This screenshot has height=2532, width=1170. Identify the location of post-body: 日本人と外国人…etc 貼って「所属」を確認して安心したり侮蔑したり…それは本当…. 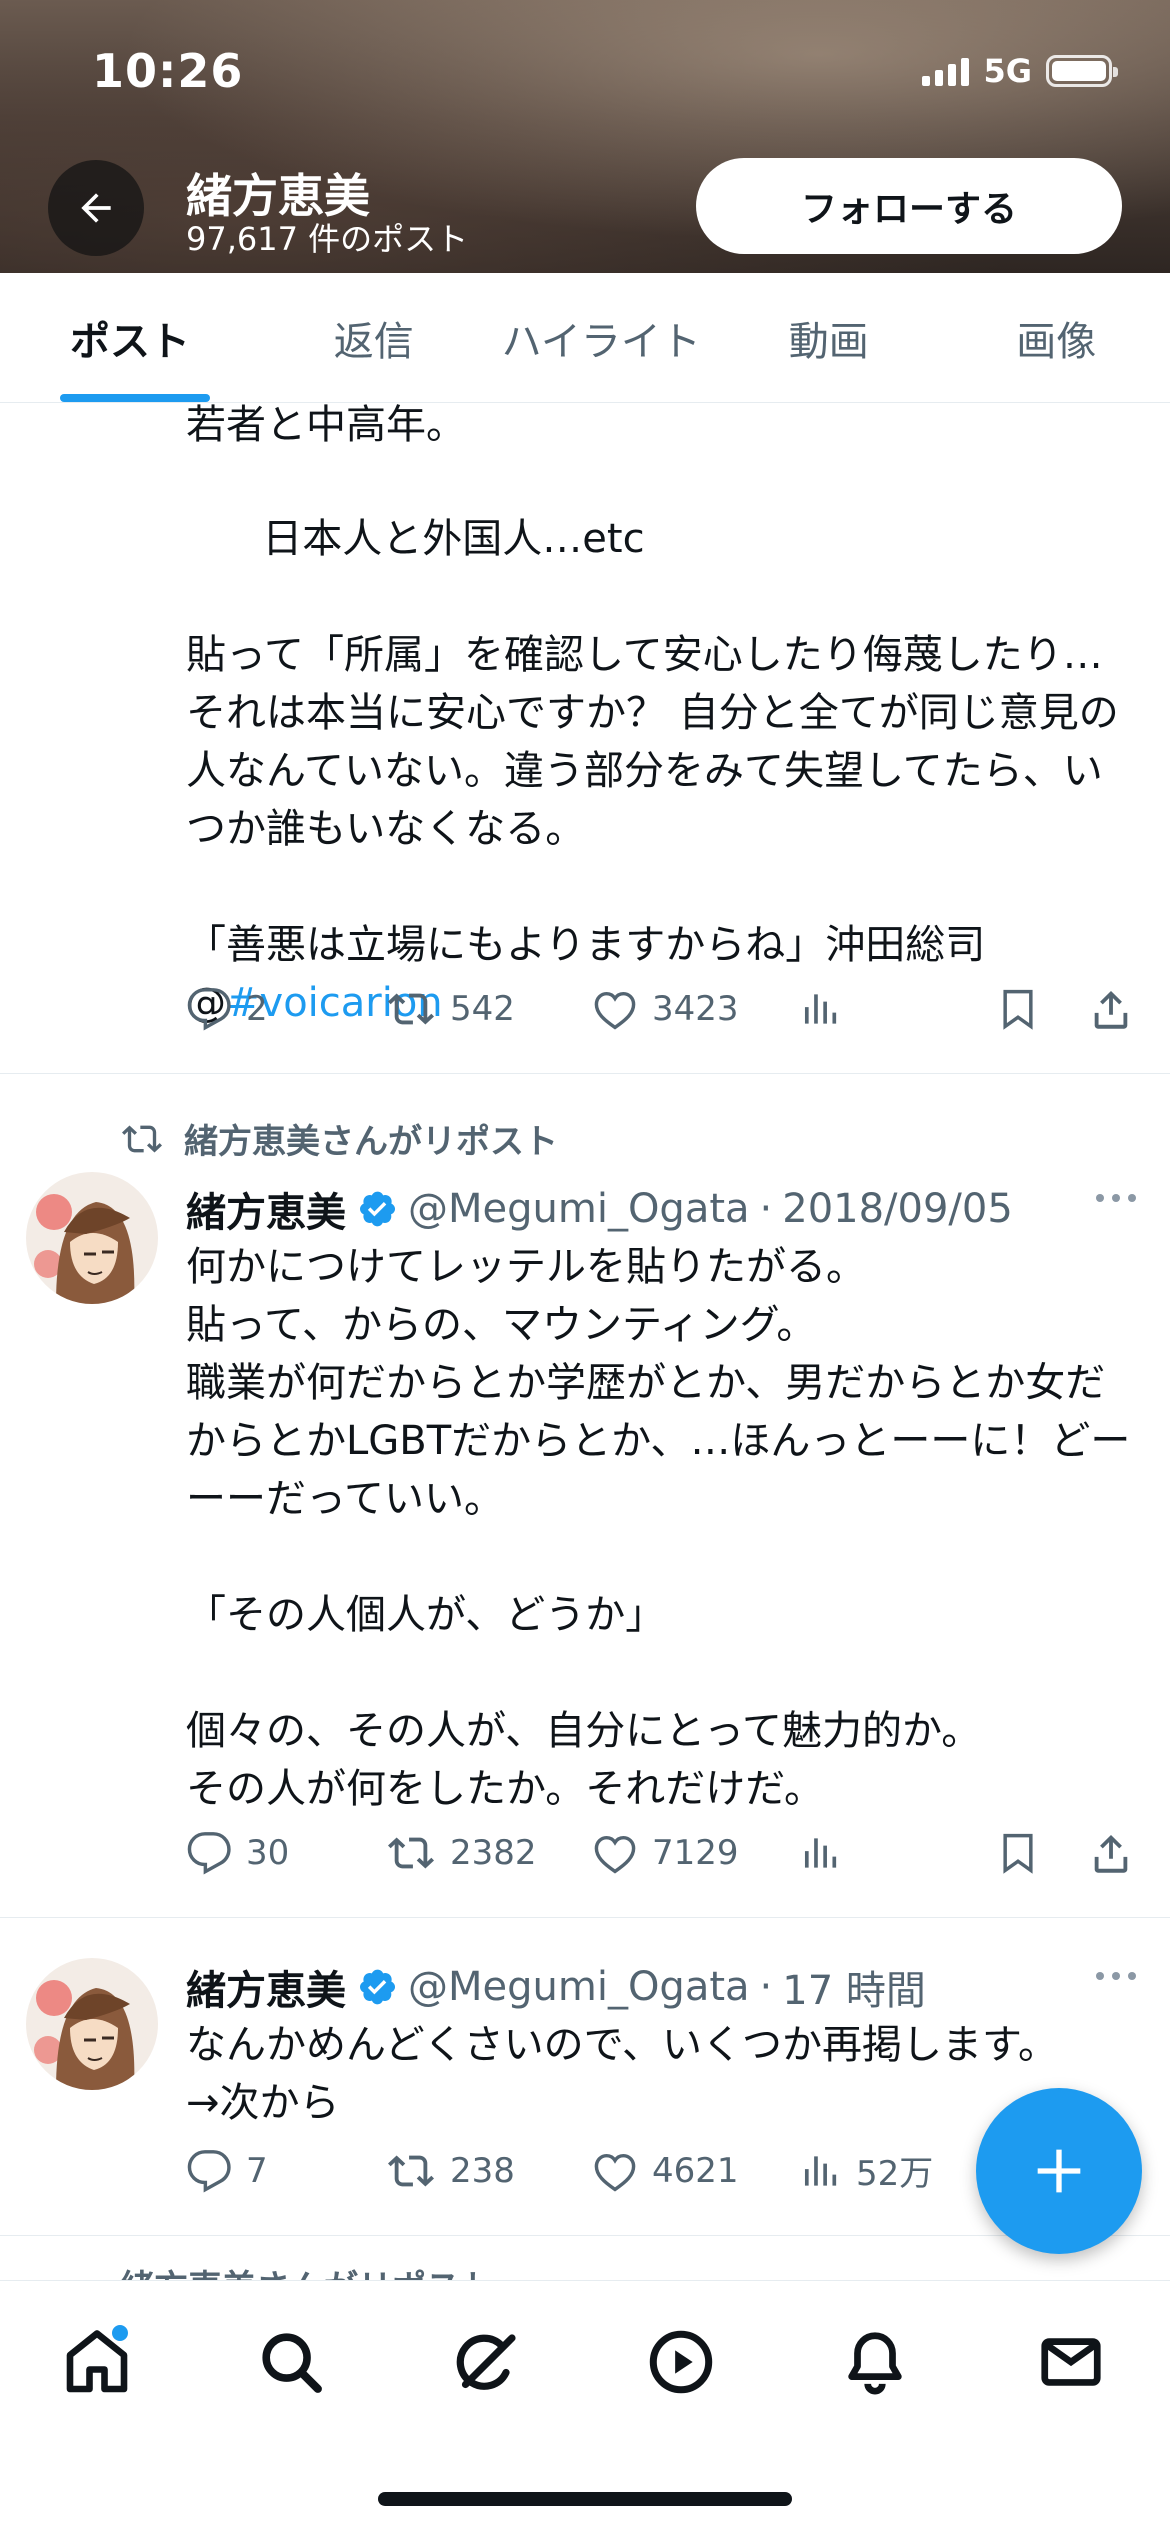
(652, 742).